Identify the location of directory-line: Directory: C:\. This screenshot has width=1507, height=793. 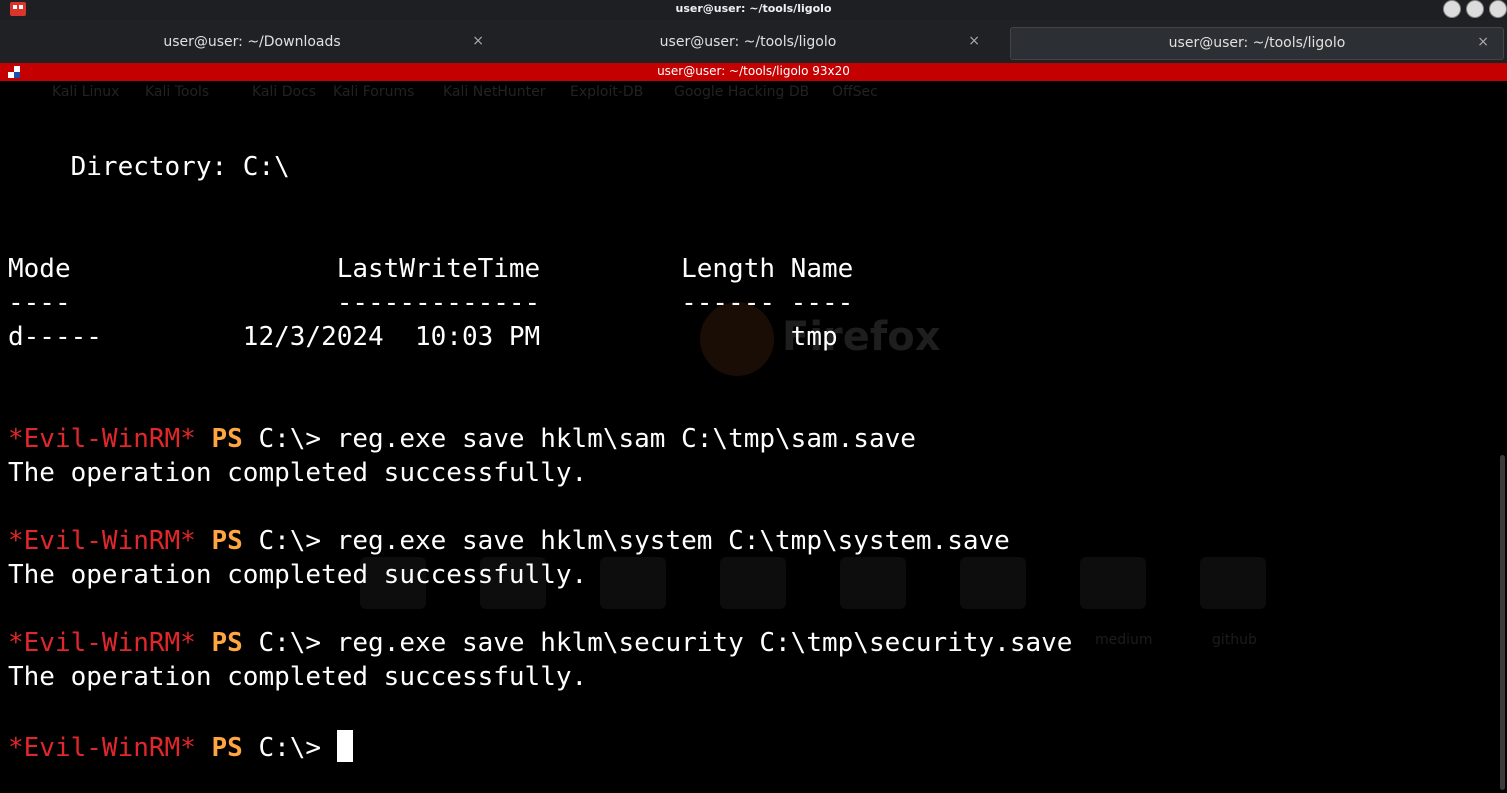
(149, 167).